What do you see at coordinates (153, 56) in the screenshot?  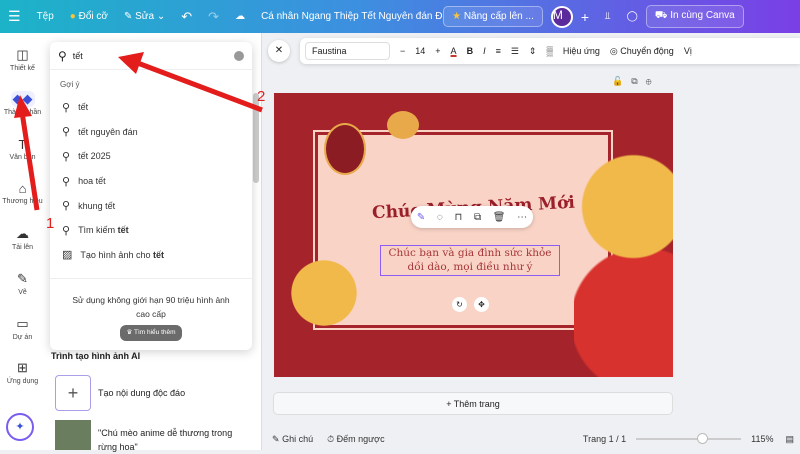 I see `search-value: tết` at bounding box center [153, 56].